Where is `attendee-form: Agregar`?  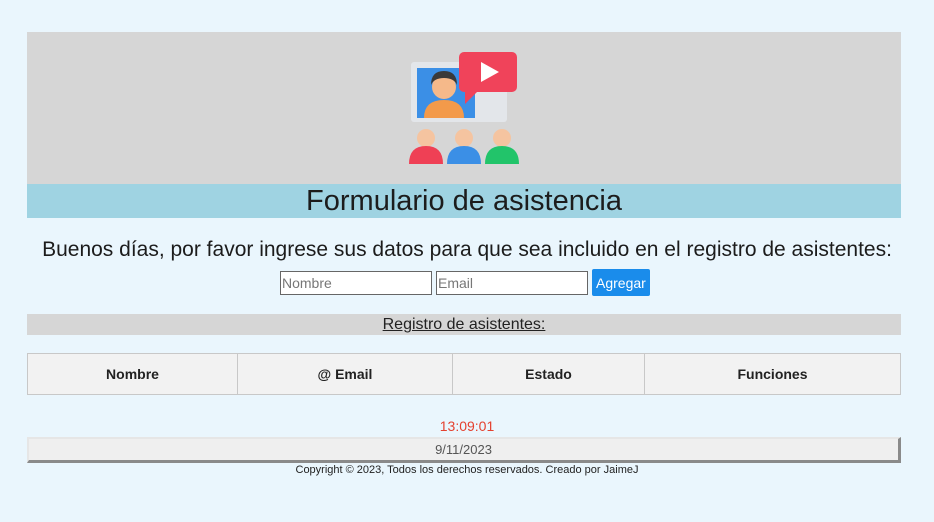 attendee-form: Agregar is located at coordinates (465, 282).